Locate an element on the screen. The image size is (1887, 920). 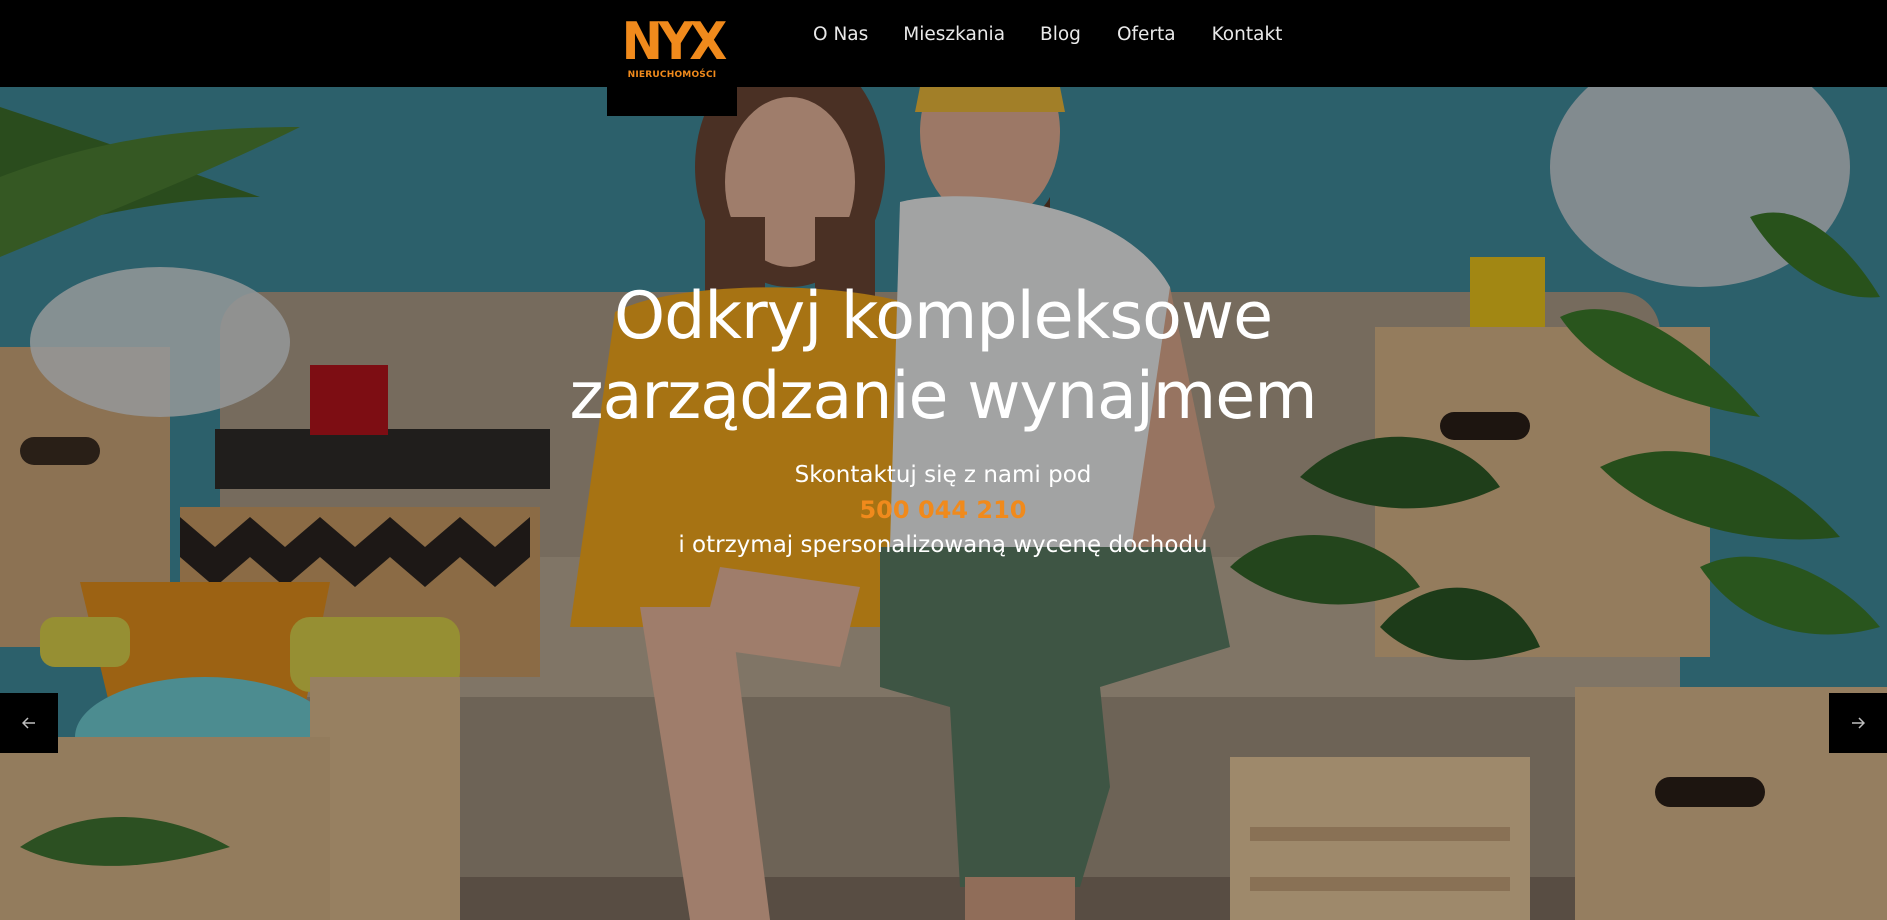
nav-item-kontakt: Kontakt is located at coordinates (1247, 35).